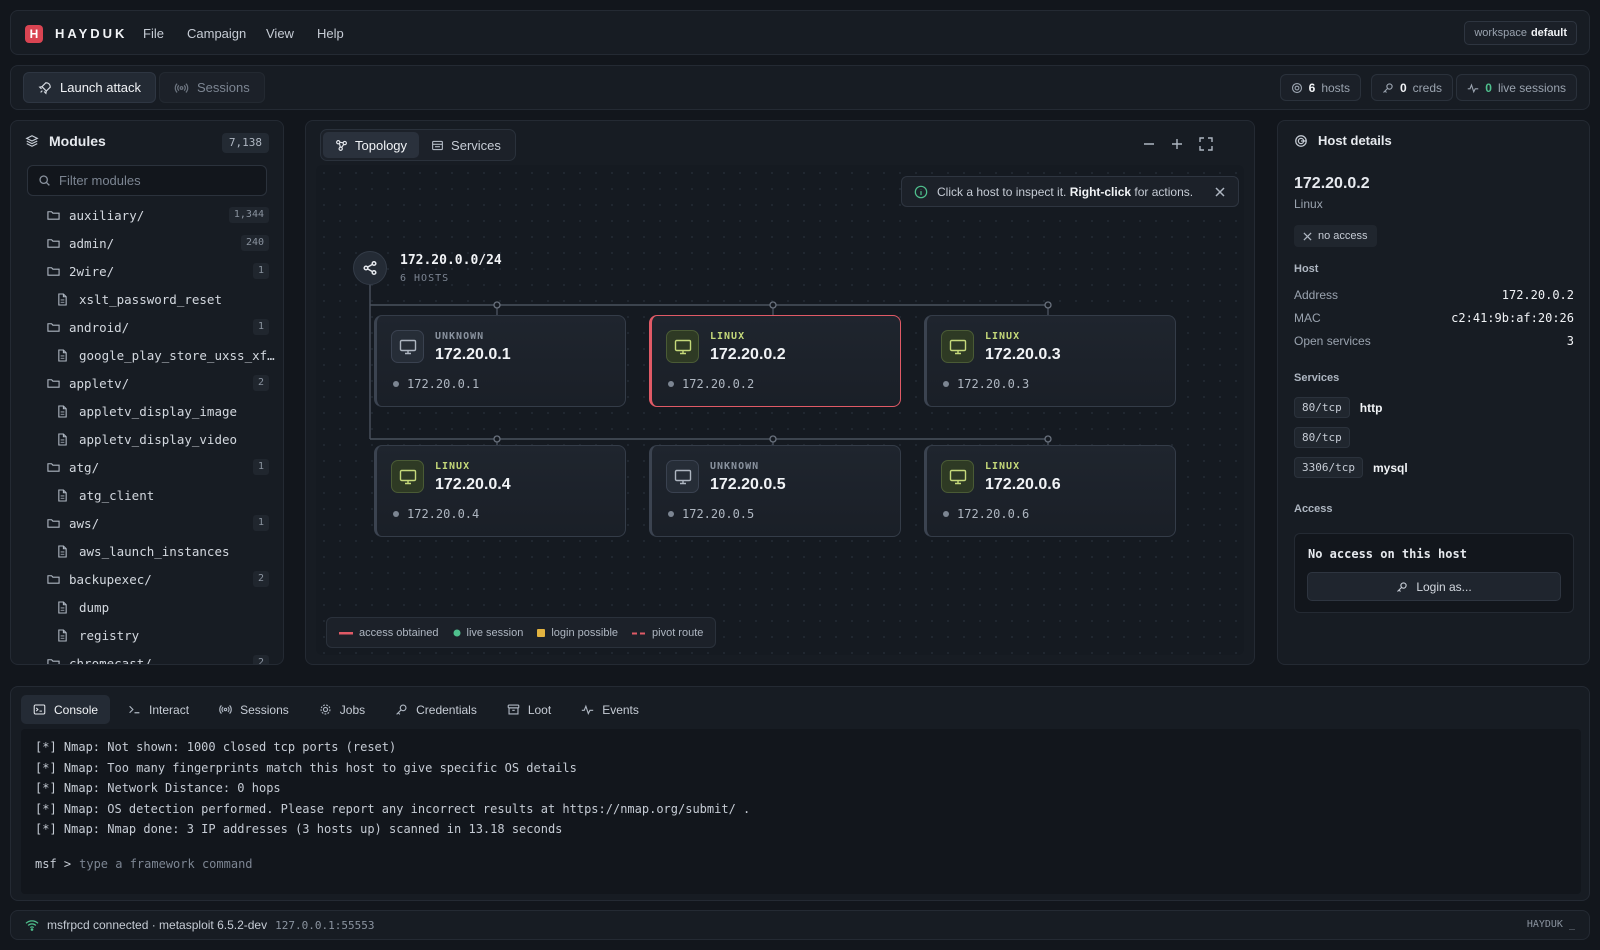  I want to click on host-ip: 172.20.0.6, so click(1023, 484).